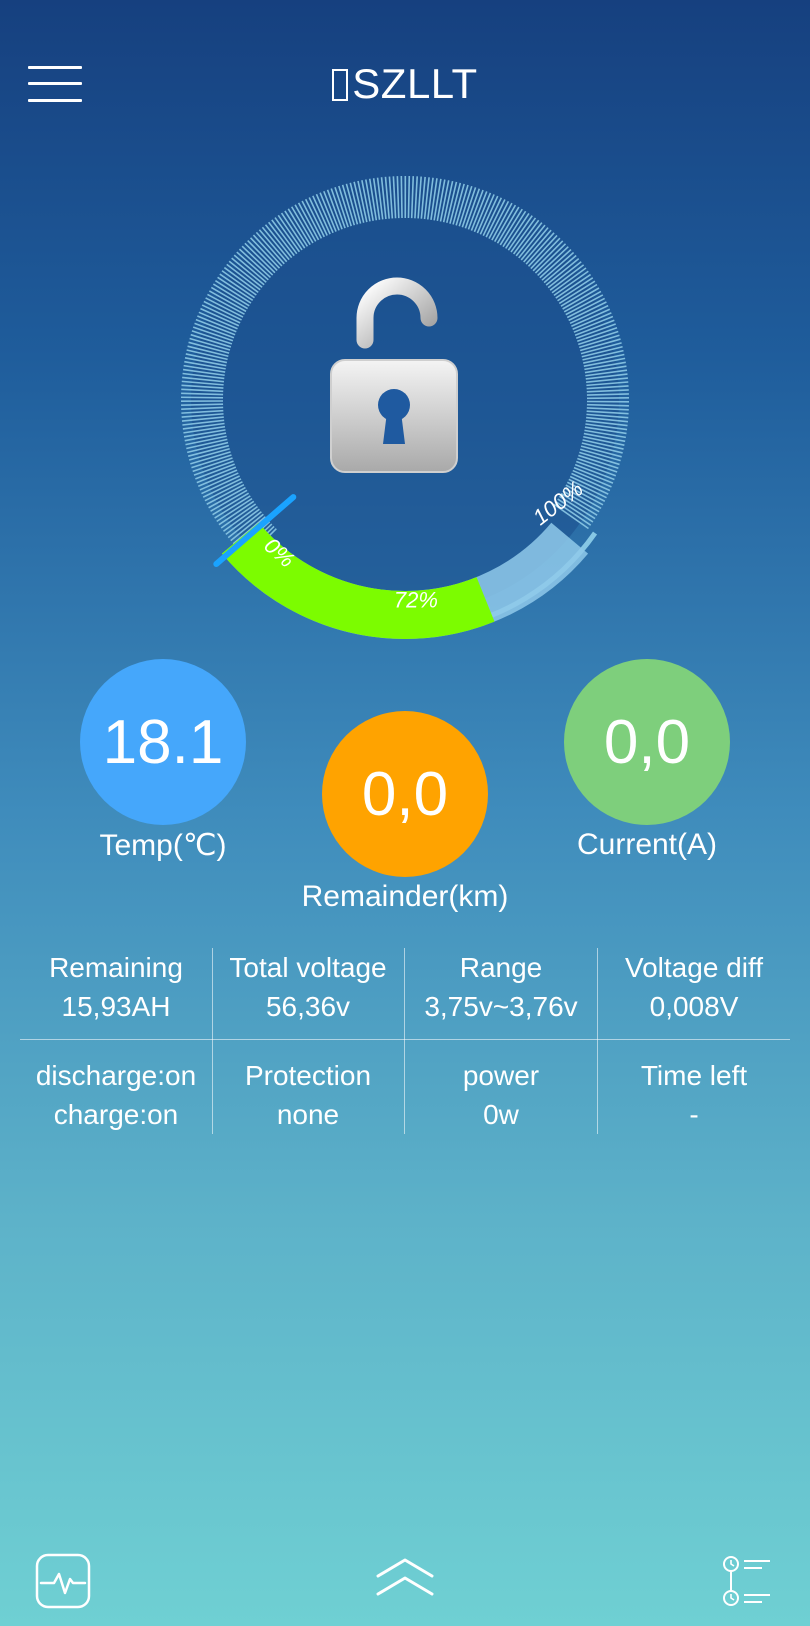  I want to click on app-title: SZLLT, so click(405, 84).